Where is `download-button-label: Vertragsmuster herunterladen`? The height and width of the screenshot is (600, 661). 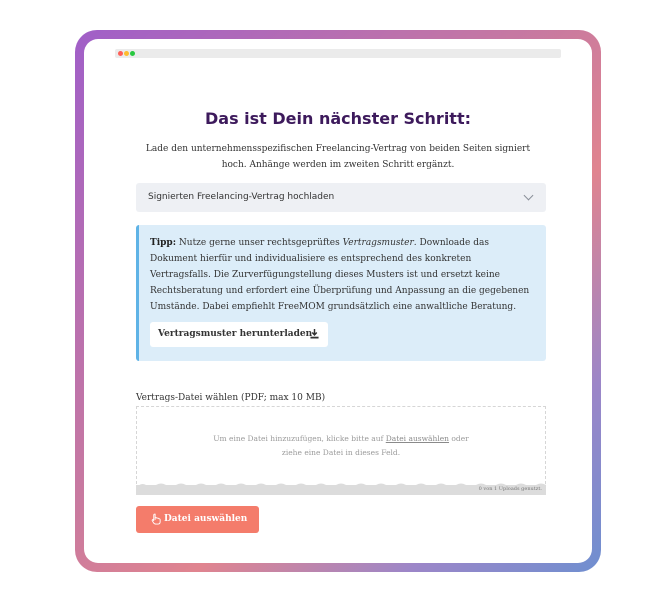
download-button-label: Vertragsmuster herunterladen is located at coordinates (235, 334).